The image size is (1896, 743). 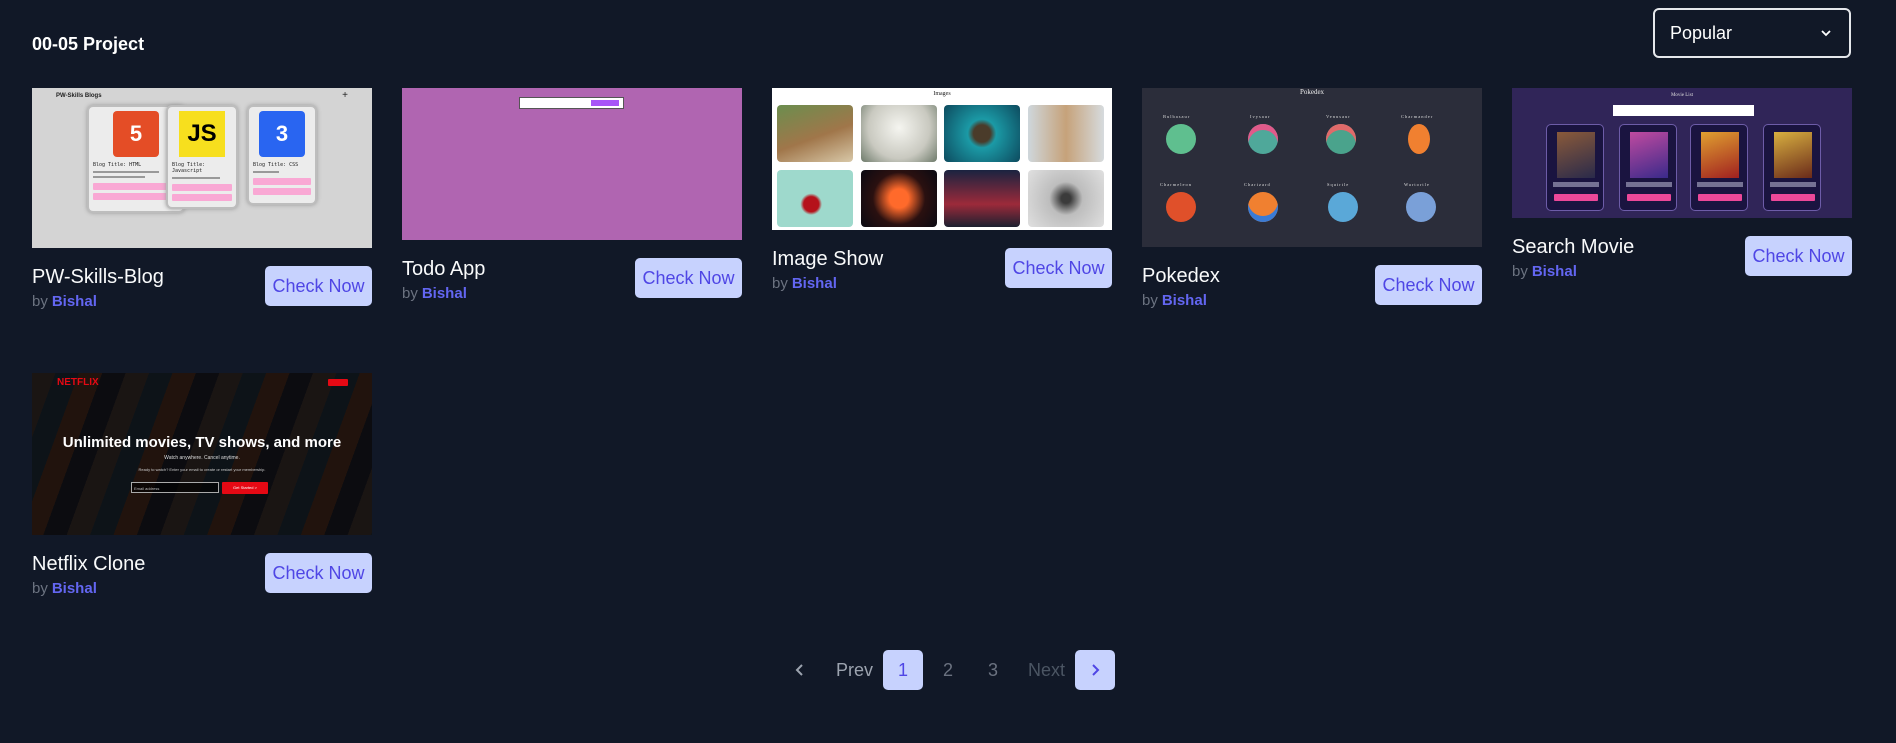 What do you see at coordinates (903, 670) in the screenshot?
I see `page-1-button: 1` at bounding box center [903, 670].